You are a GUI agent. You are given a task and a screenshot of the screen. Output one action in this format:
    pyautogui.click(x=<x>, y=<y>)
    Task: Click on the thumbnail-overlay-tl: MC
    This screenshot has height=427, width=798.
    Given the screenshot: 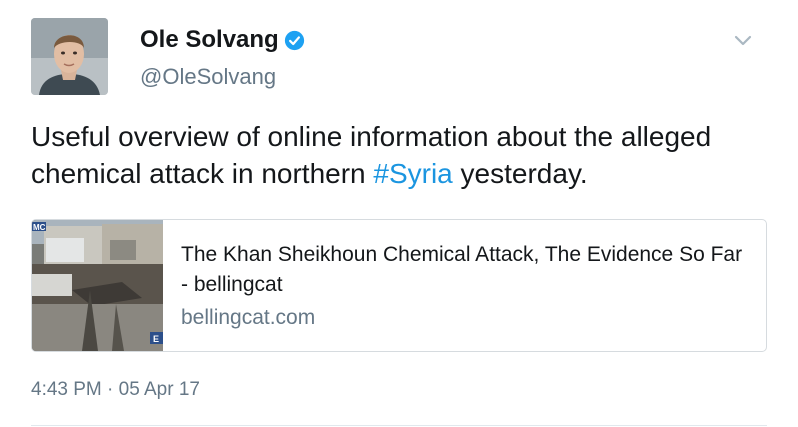 What is the action you would take?
    pyautogui.click(x=39, y=227)
    